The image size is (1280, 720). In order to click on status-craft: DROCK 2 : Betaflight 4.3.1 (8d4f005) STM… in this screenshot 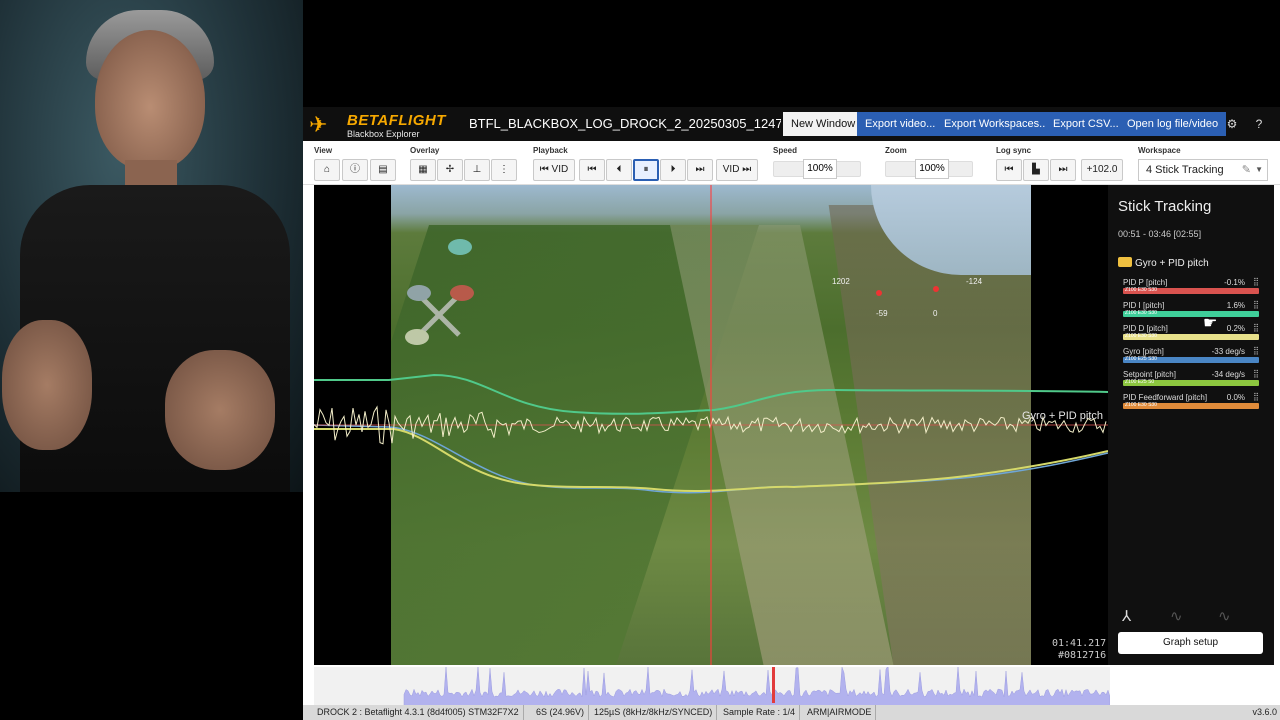, I will do `click(418, 712)`.